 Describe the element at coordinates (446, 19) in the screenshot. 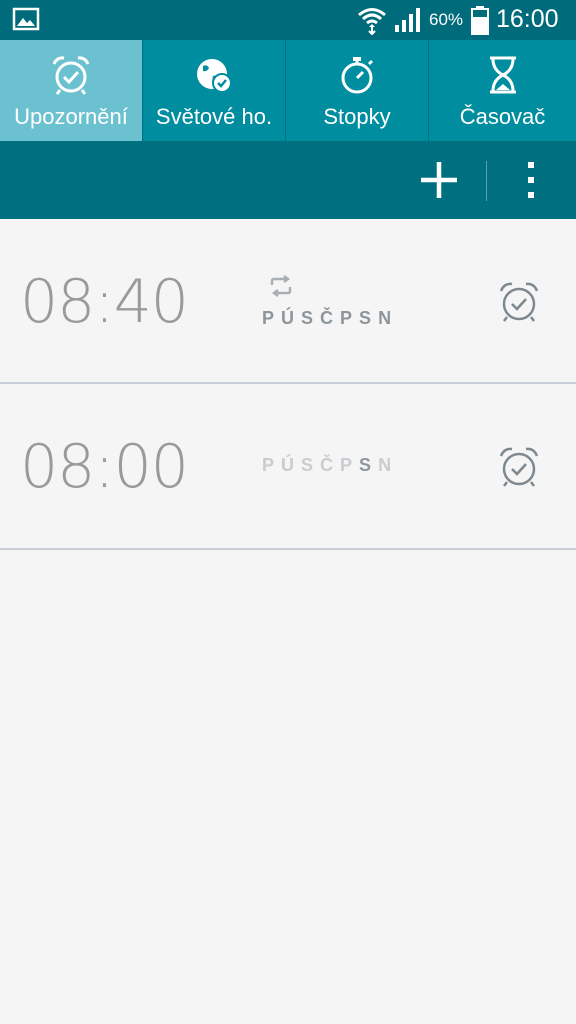

I see `battery-percent: 60%` at that location.